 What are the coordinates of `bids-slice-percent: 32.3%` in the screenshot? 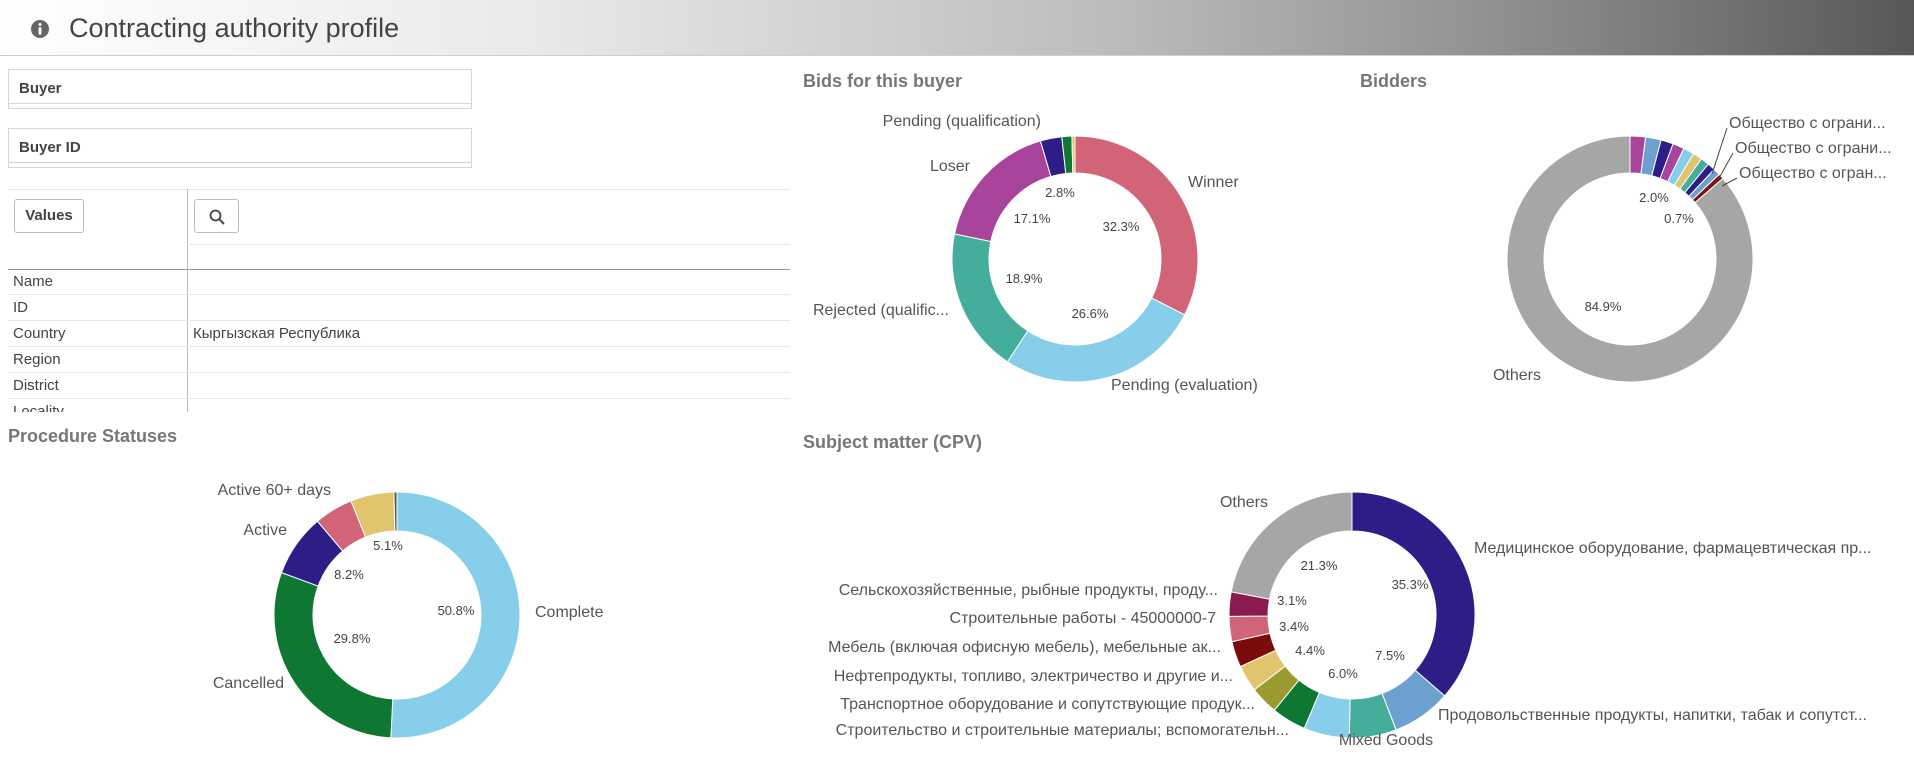 It's located at (1121, 226).